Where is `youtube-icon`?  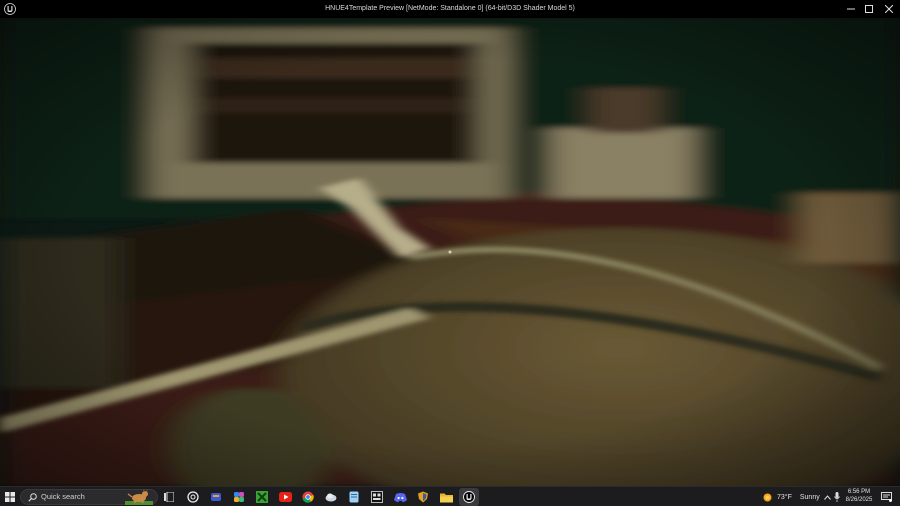
youtube-icon is located at coordinates (285, 497).